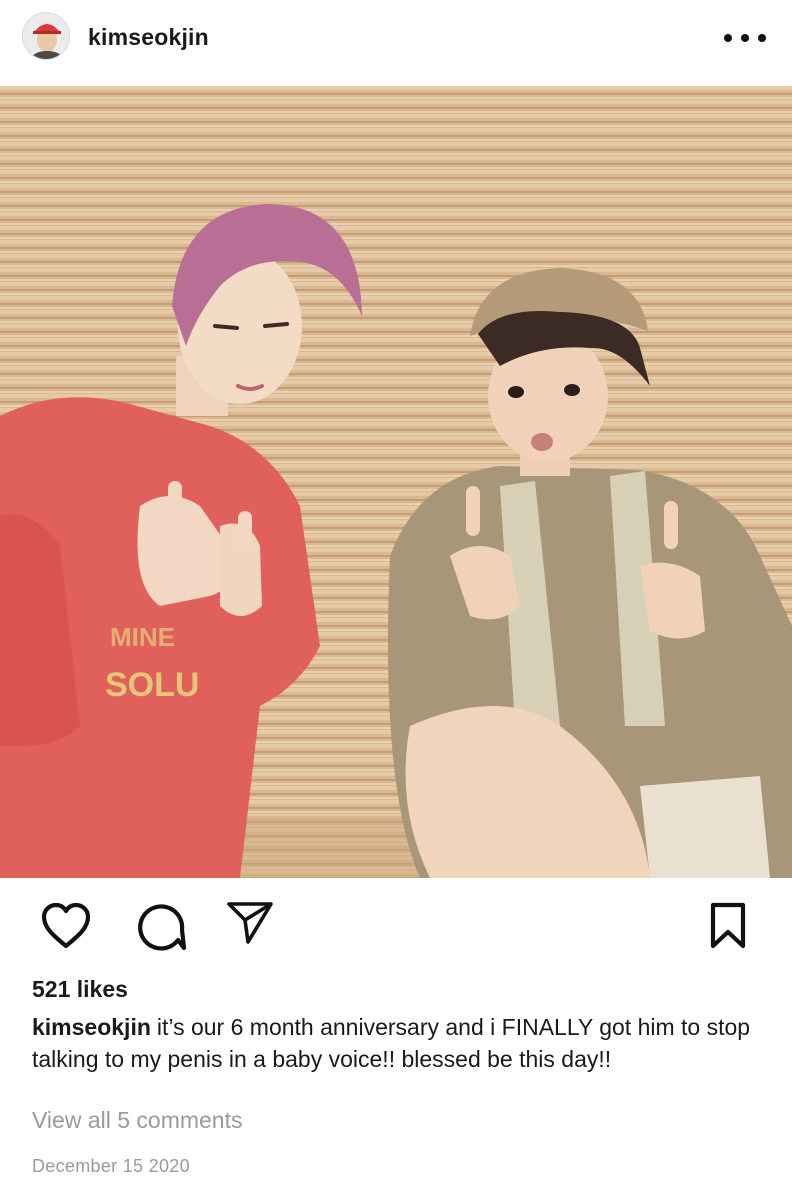 The height and width of the screenshot is (1200, 792). Describe the element at coordinates (46, 36) in the screenshot. I see `avatar` at that location.